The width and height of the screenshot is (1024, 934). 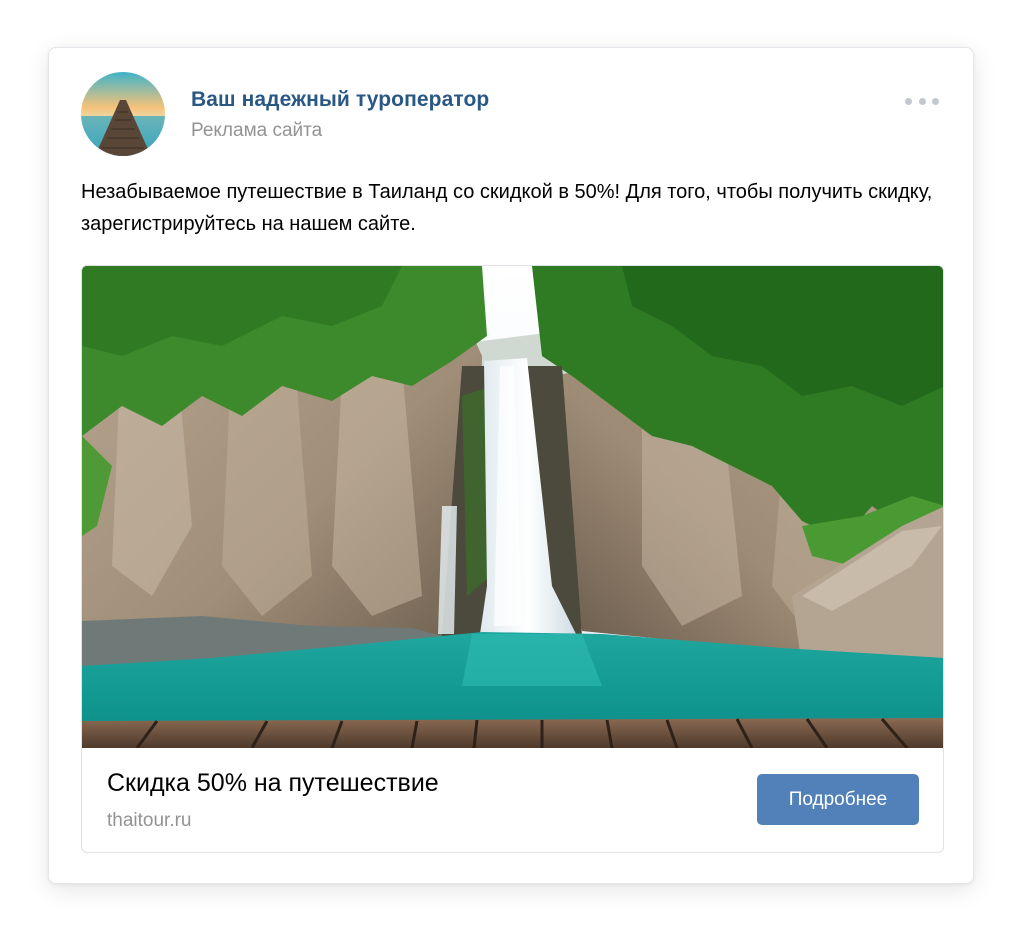 I want to click on pier-sunset-avatar-image, so click(x=123, y=114).